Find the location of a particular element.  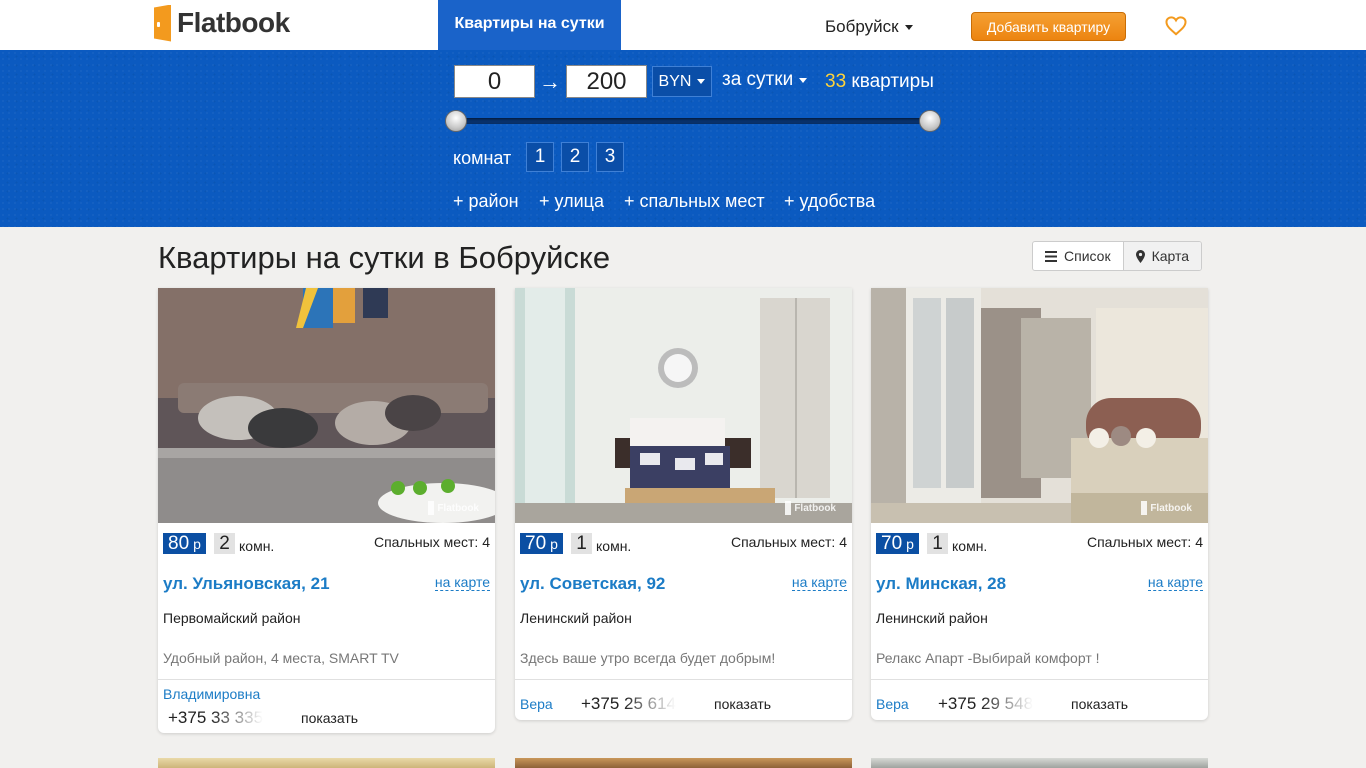

filter-beds-link: + спальных мест is located at coordinates (694, 201).